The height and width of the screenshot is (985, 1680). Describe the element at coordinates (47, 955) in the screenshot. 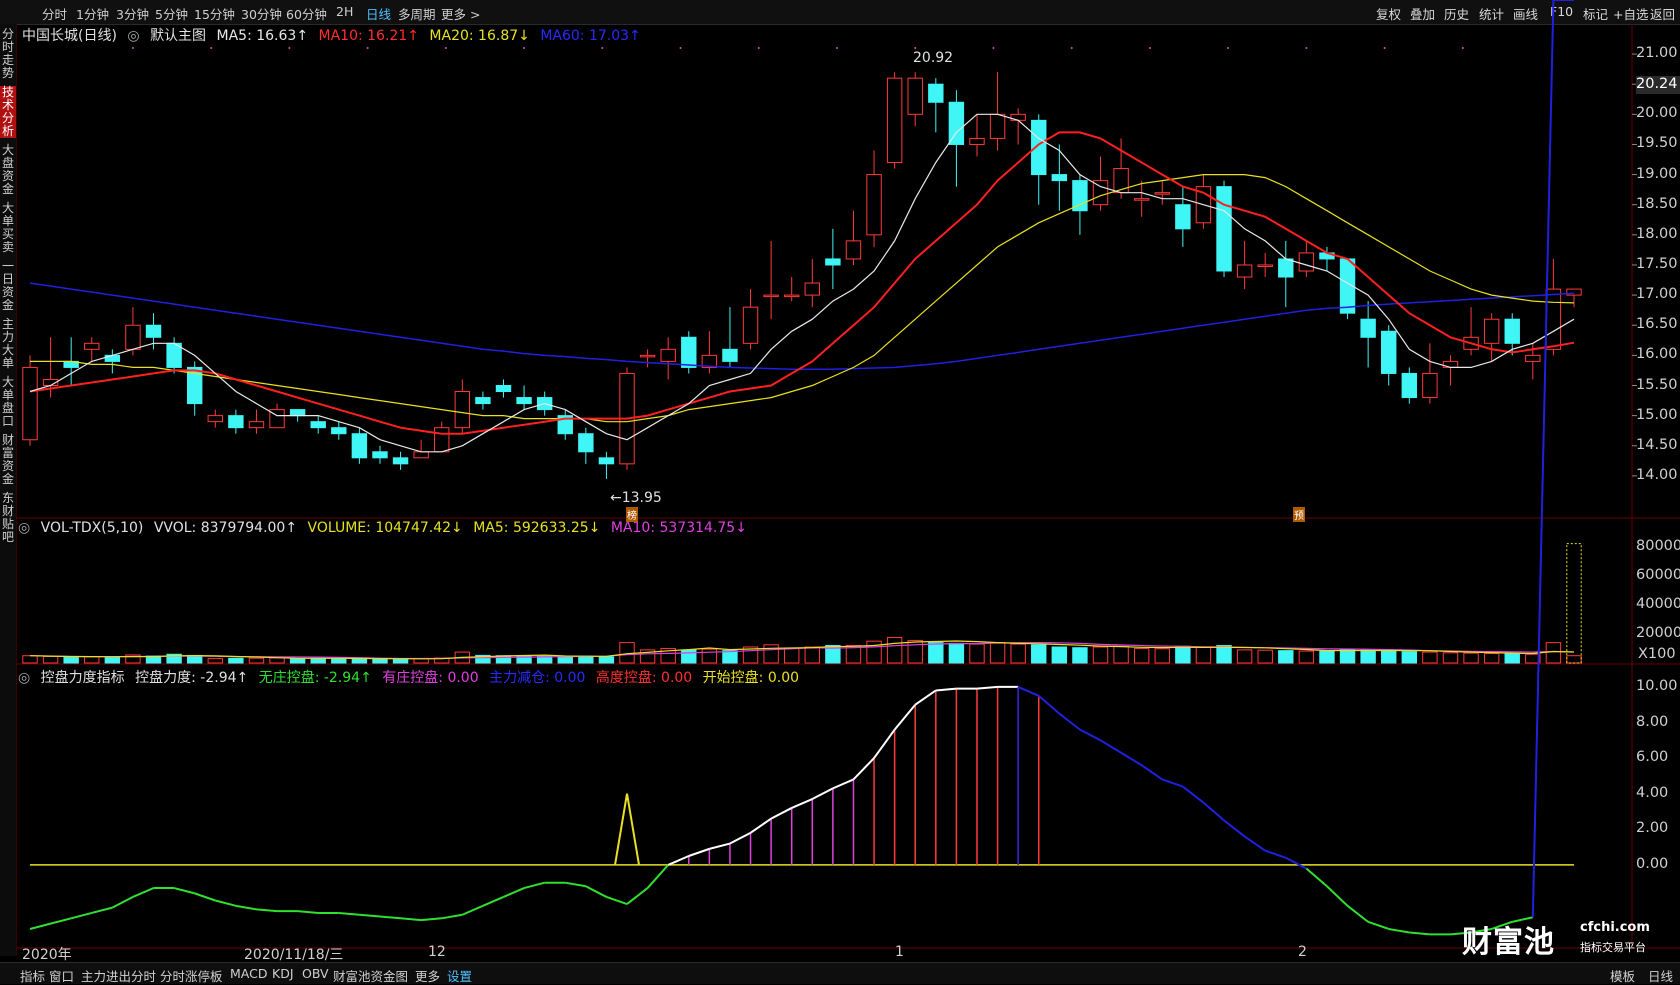

I see `date-tick: 2020年` at that location.